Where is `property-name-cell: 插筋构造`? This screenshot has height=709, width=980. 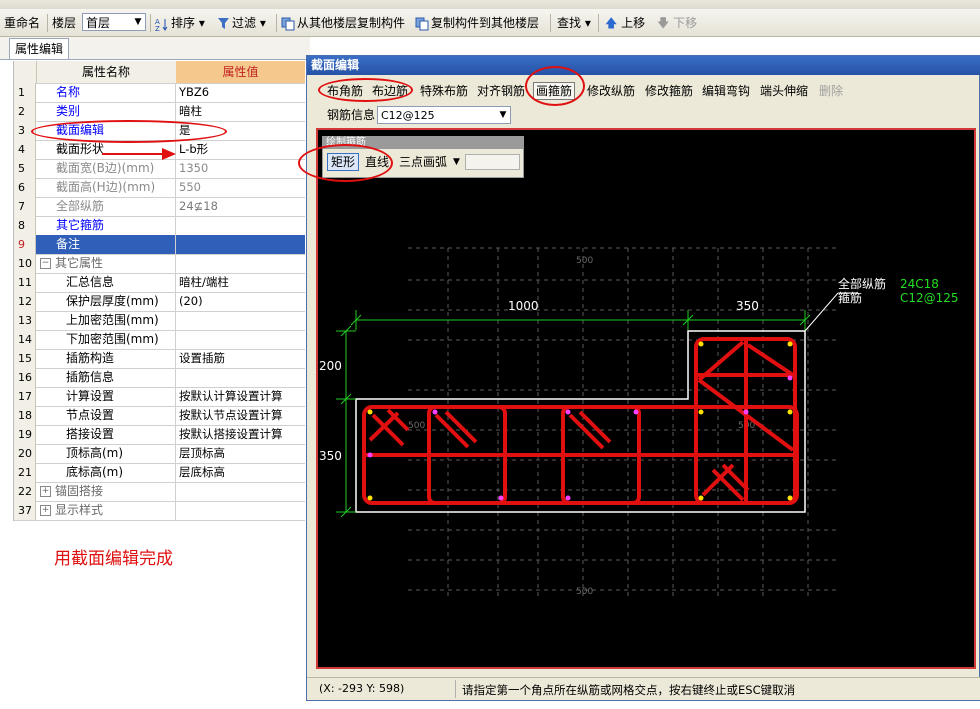
property-name-cell: 插筋构造 is located at coordinates (106, 358).